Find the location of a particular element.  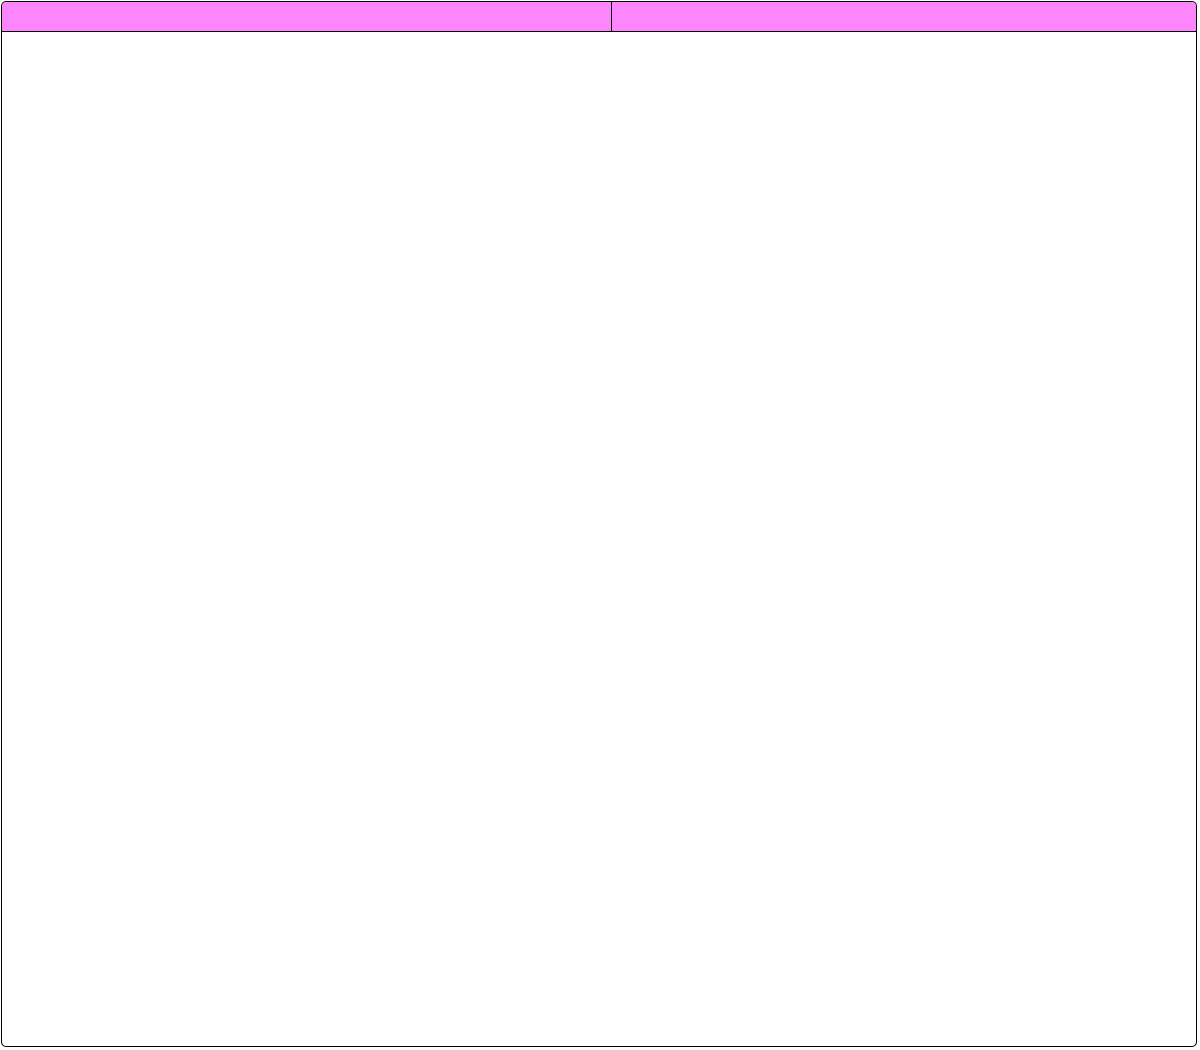

swimlane-header-row is located at coordinates (599, 17).